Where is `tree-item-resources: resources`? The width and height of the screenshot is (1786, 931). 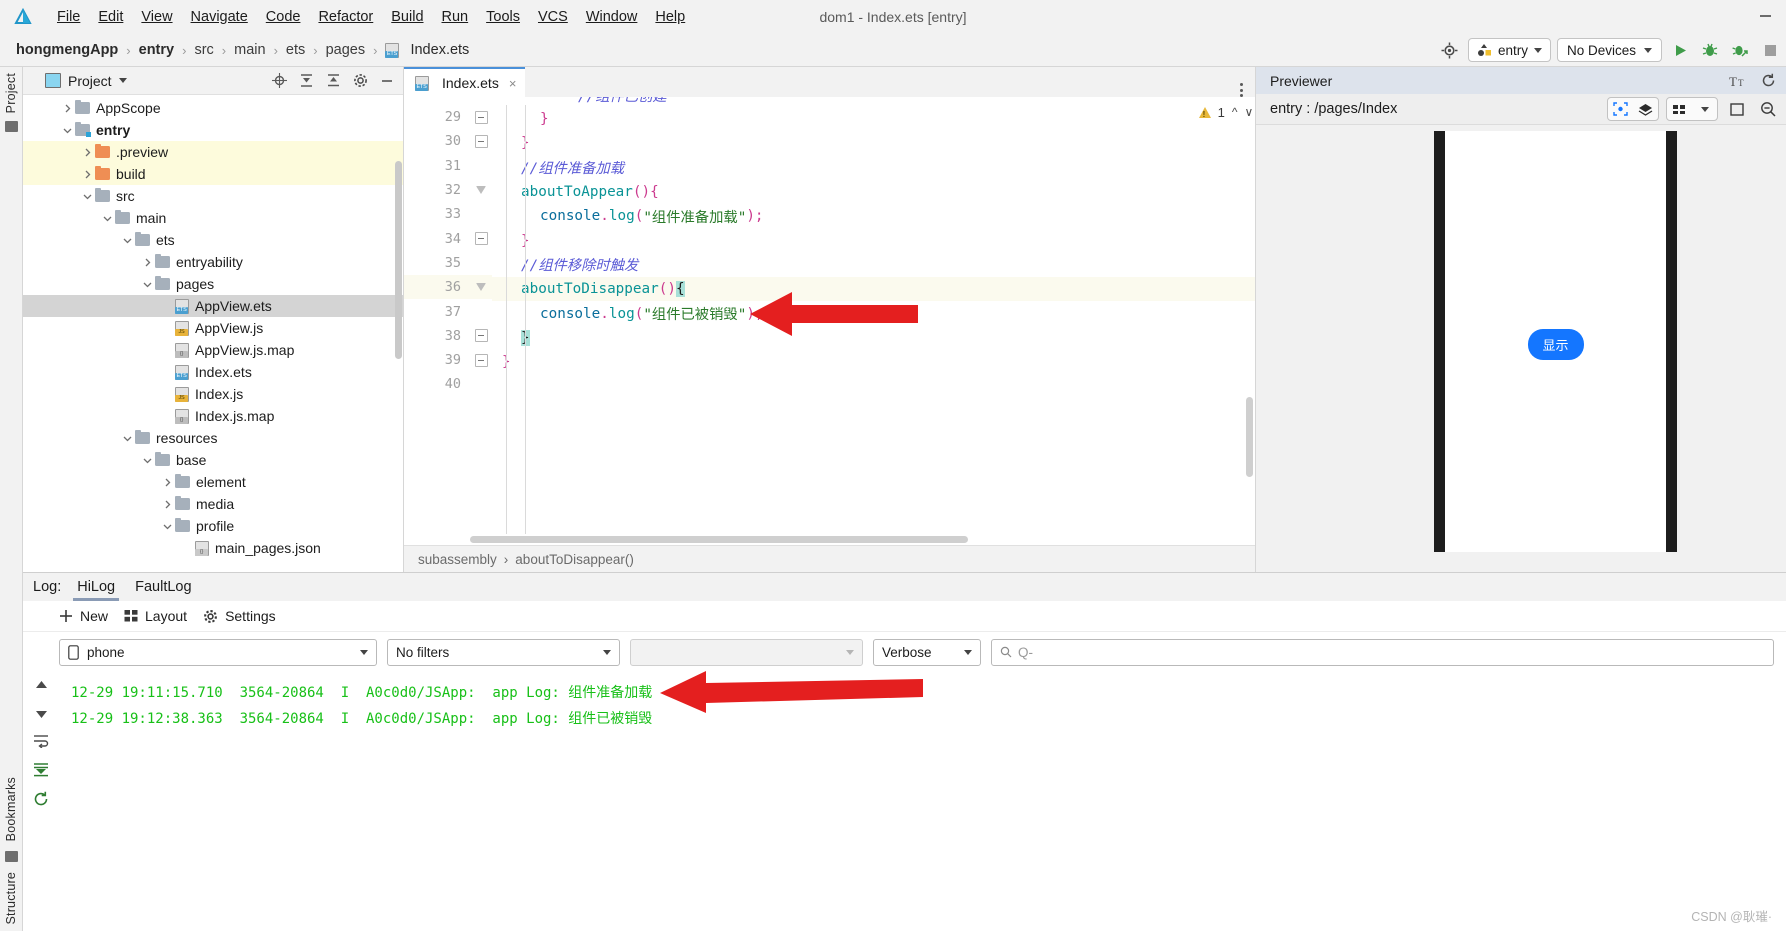 tree-item-resources: resources is located at coordinates (213, 438).